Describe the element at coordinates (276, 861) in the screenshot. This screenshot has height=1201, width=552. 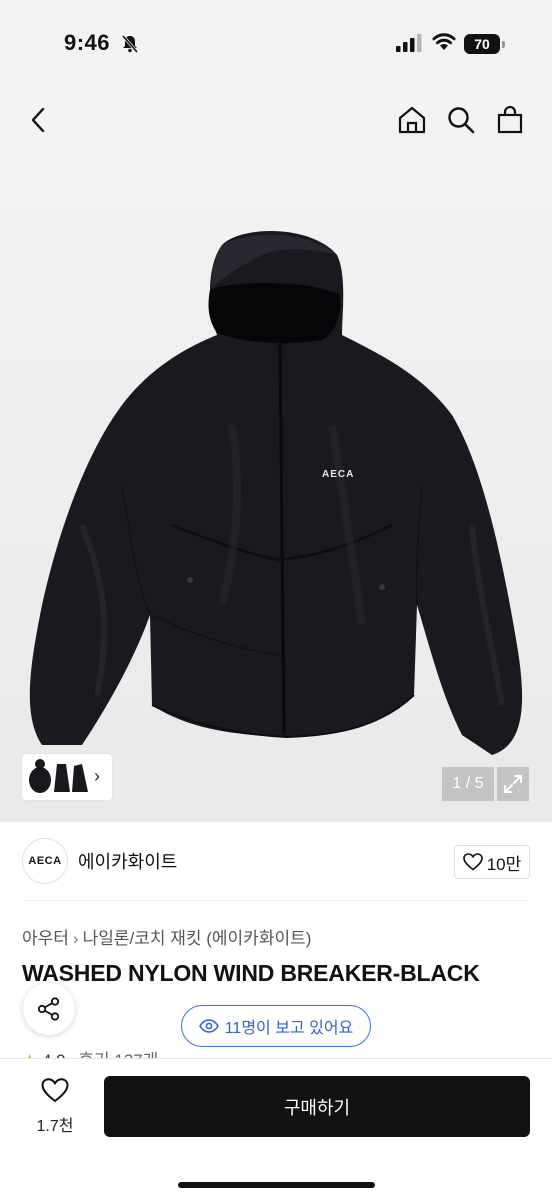
I see `brand-row: AECA 에이카화이트 10만` at that location.